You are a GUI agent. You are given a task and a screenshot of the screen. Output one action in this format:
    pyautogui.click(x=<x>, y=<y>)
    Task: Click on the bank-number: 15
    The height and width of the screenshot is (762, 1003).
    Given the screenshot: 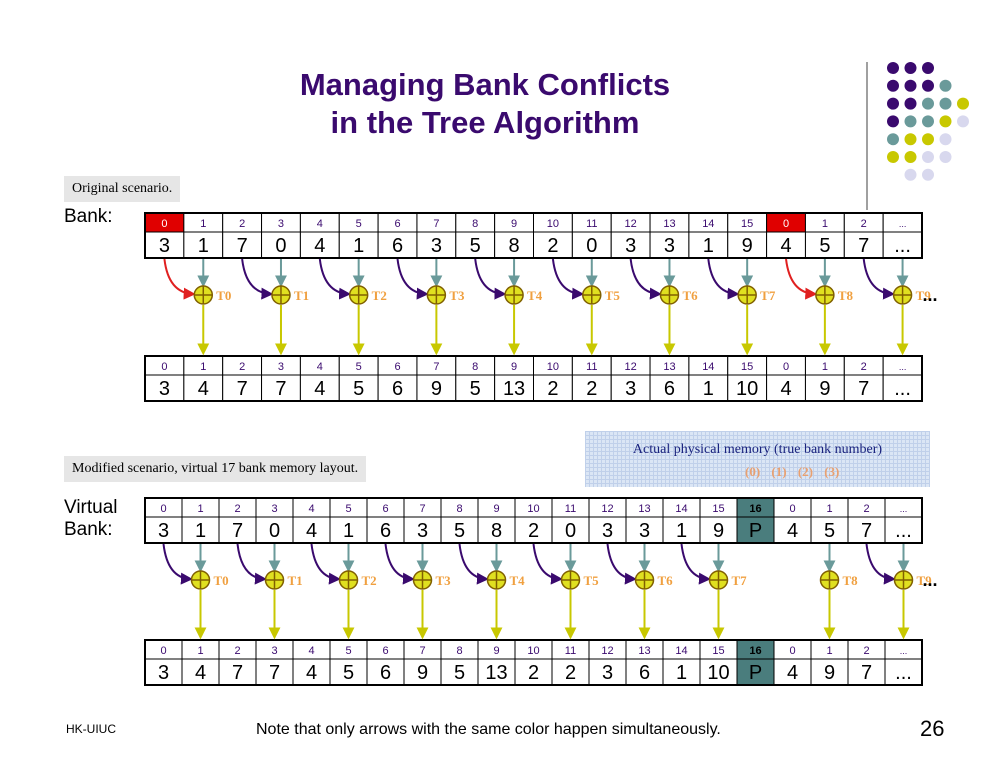 What is the action you would take?
    pyautogui.click(x=747, y=367)
    